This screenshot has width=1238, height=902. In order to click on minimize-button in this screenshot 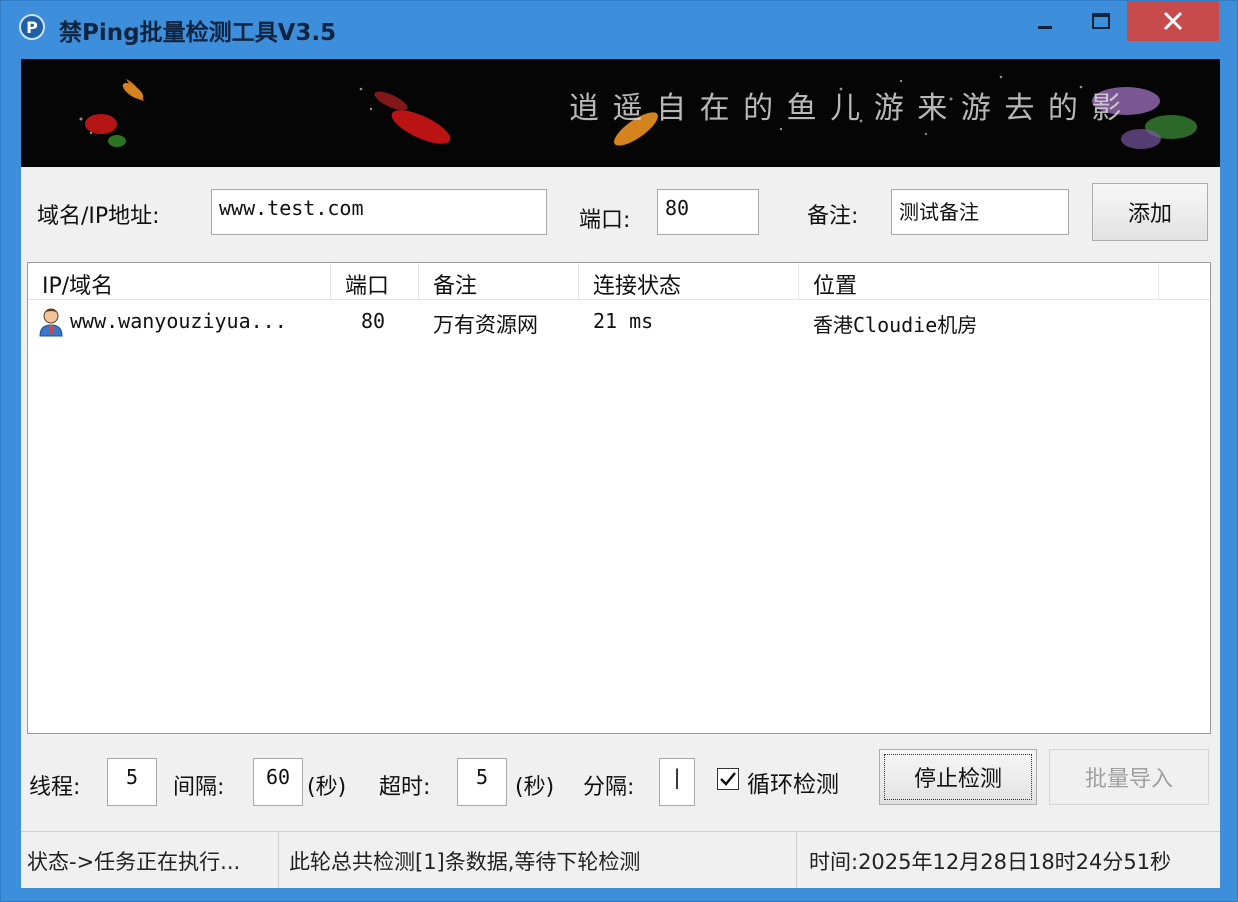, I will do `click(1045, 21)`.